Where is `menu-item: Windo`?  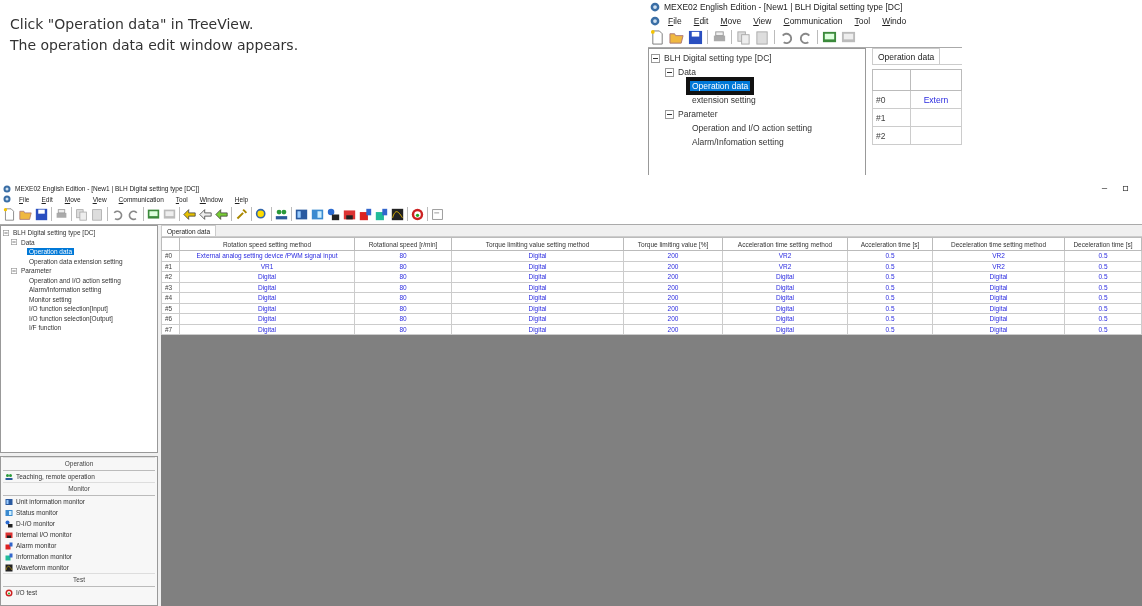
menu-item: Windo is located at coordinates (894, 20).